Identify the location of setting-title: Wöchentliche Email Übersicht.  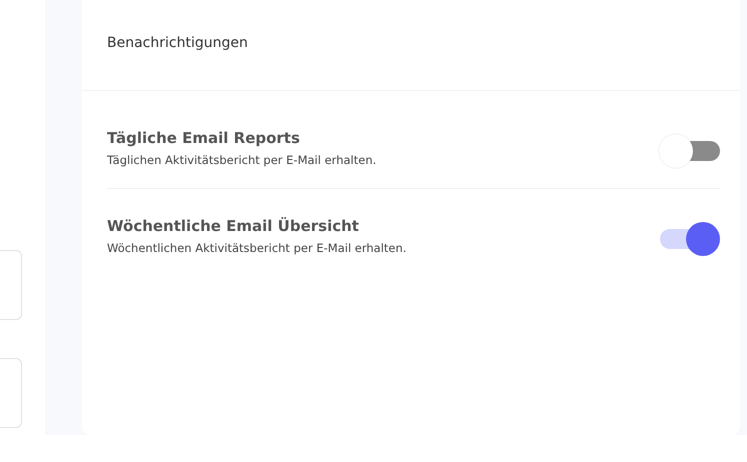
(233, 226).